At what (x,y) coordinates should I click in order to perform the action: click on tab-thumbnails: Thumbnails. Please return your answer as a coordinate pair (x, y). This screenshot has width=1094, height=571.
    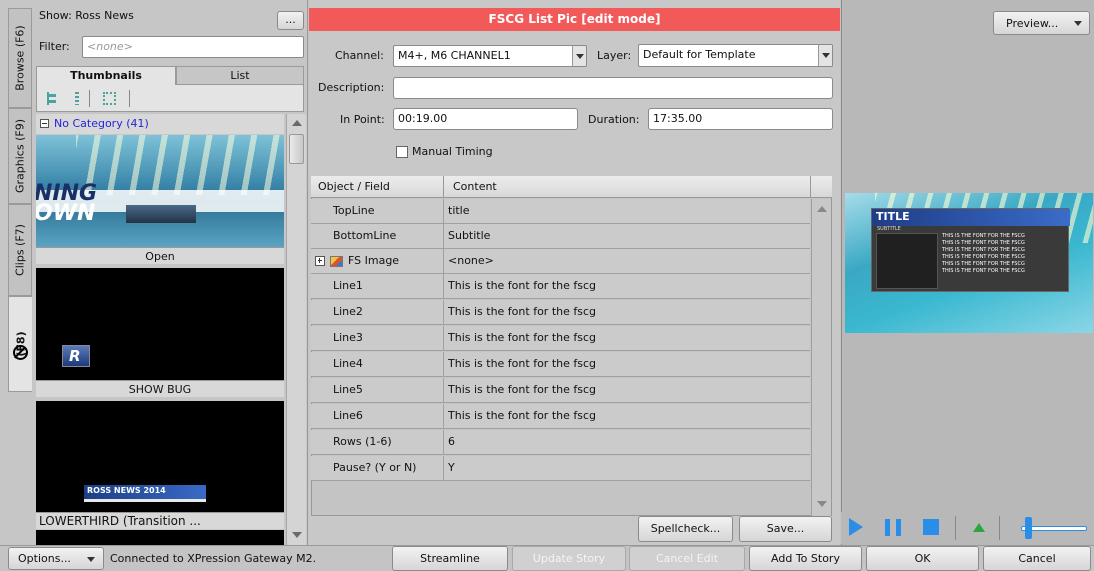
    Looking at the image, I should click on (106, 75).